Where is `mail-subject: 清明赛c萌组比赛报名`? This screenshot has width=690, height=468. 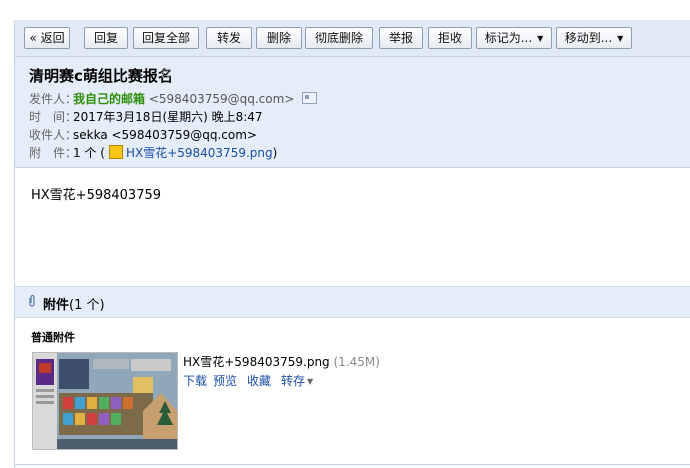 mail-subject: 清明赛c萌组比赛报名 is located at coordinates (101, 76).